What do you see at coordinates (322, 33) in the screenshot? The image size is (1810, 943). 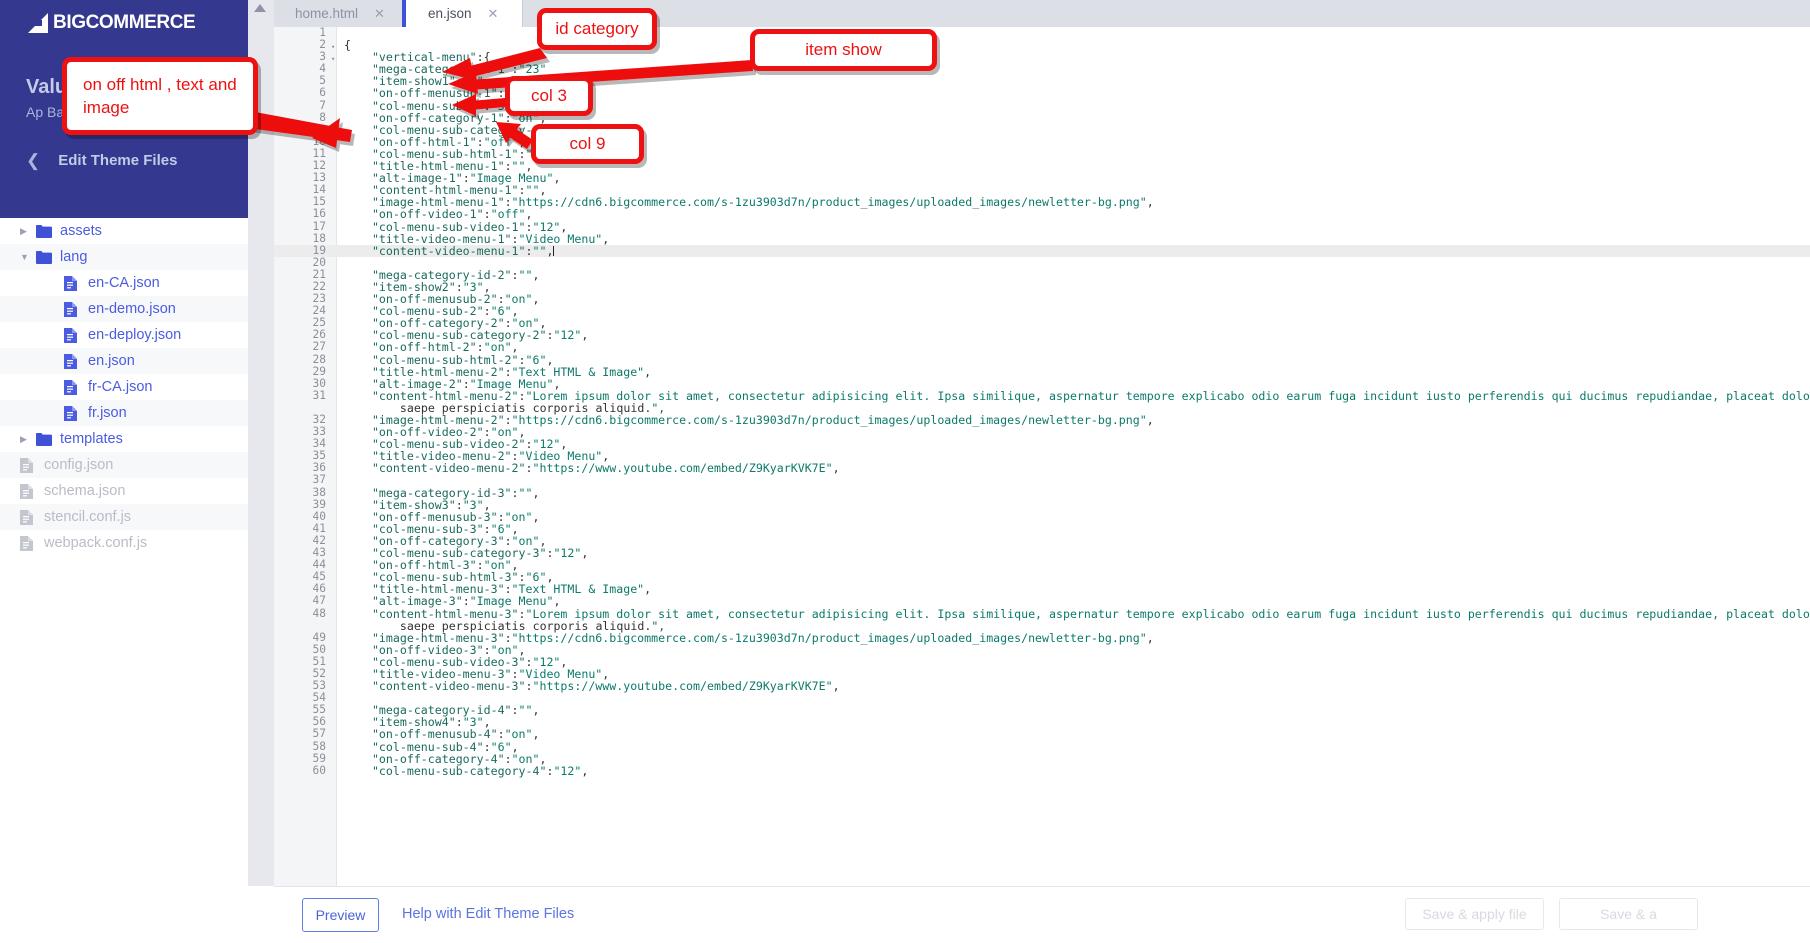 I see `line-number: 1` at bounding box center [322, 33].